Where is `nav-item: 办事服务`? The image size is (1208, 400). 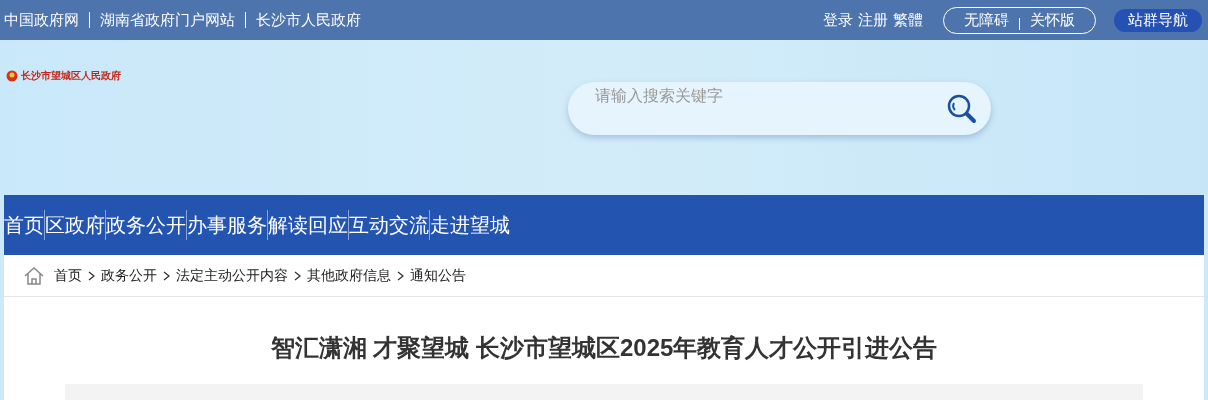 nav-item: 办事服务 is located at coordinates (226, 225).